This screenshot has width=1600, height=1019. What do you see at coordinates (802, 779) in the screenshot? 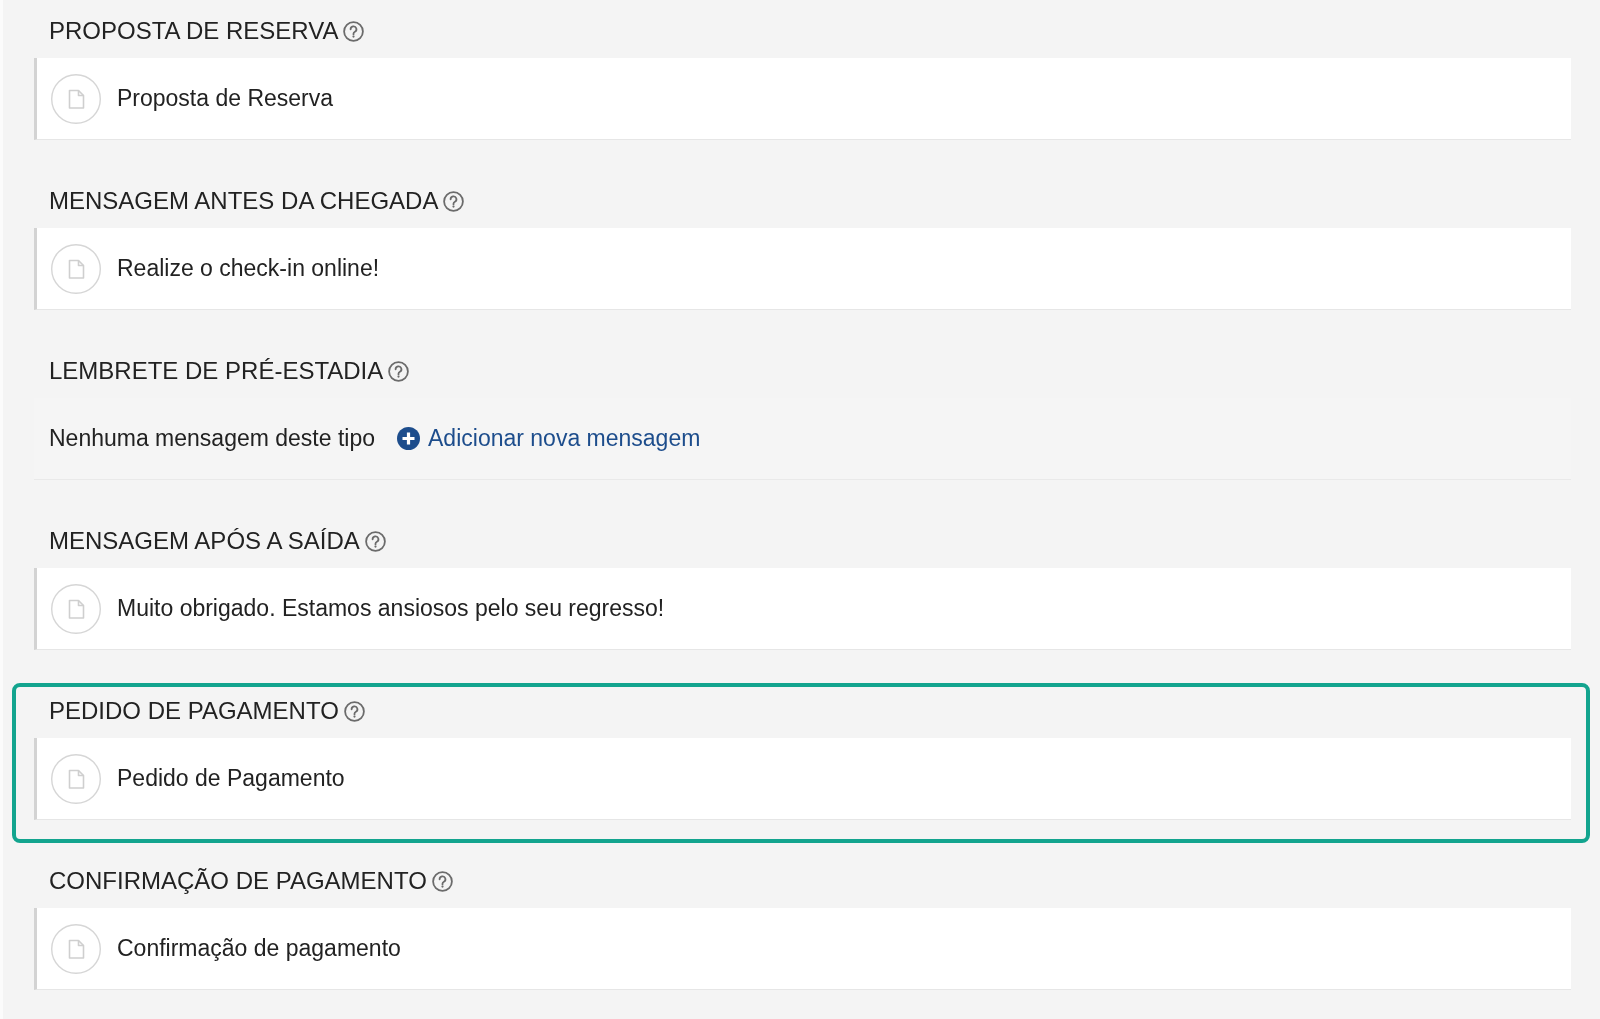
I see `message-item: Pedido de Pagamento` at bounding box center [802, 779].